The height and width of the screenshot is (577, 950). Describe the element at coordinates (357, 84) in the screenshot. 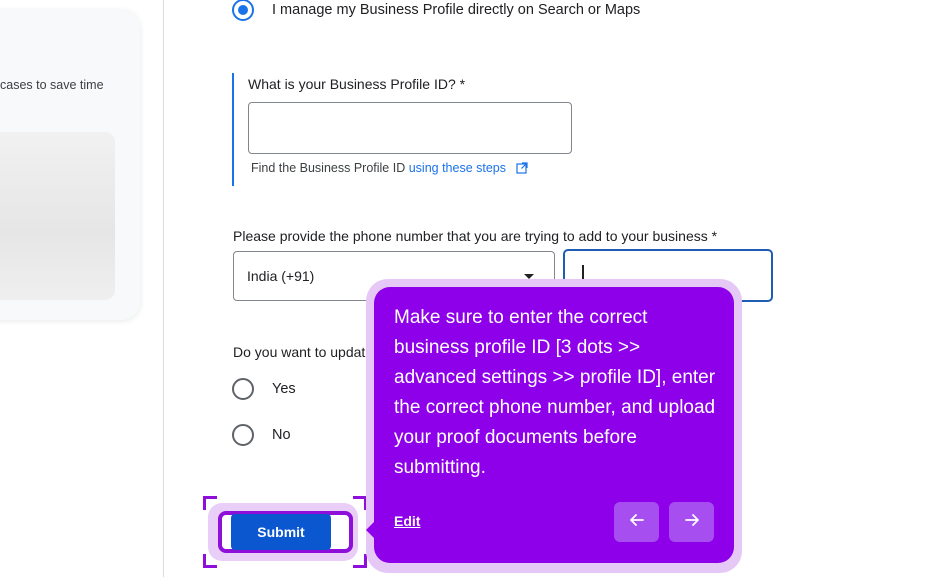

I see `profile-id-label: What is your Business Profile ID? *` at that location.